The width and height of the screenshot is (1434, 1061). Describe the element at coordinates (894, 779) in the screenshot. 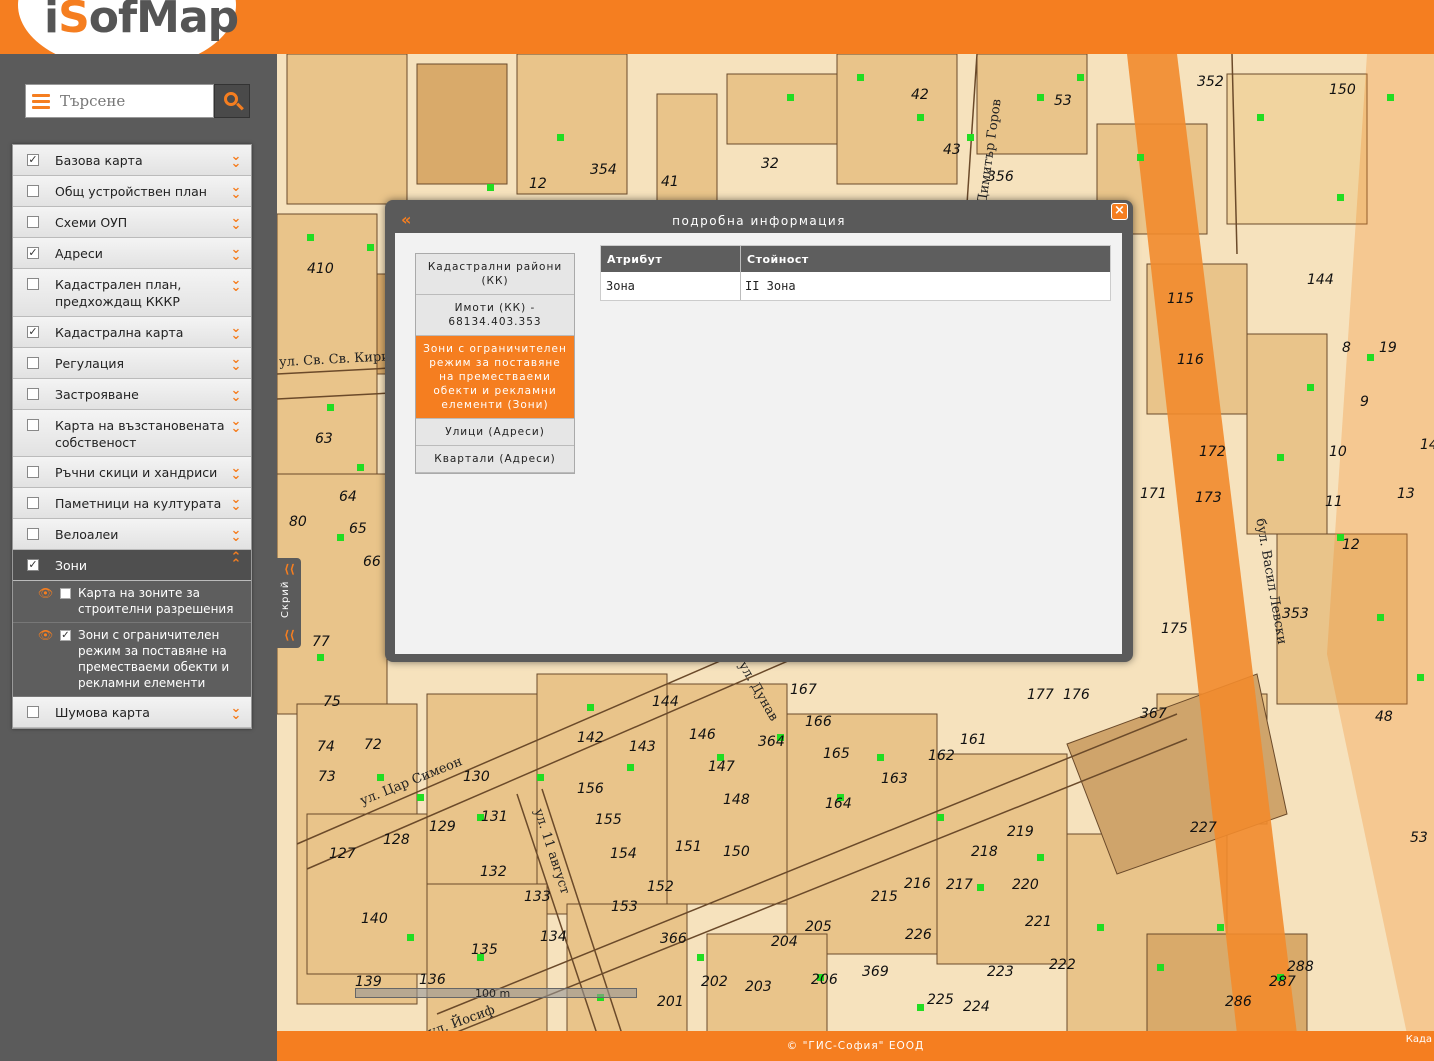

I see `parcel-number: 163` at that location.